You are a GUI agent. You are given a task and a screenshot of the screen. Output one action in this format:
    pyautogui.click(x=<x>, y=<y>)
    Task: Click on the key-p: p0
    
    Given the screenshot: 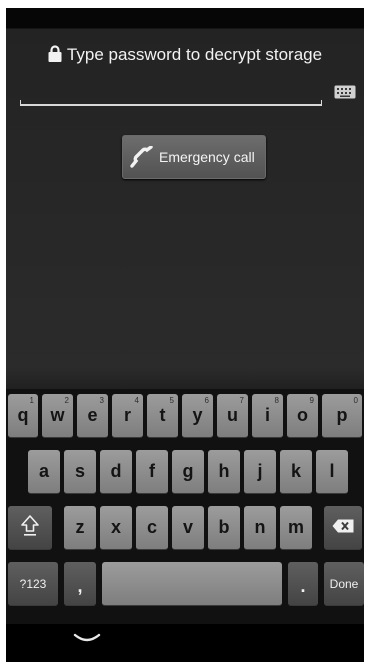 What is the action you would take?
    pyautogui.click(x=342, y=416)
    